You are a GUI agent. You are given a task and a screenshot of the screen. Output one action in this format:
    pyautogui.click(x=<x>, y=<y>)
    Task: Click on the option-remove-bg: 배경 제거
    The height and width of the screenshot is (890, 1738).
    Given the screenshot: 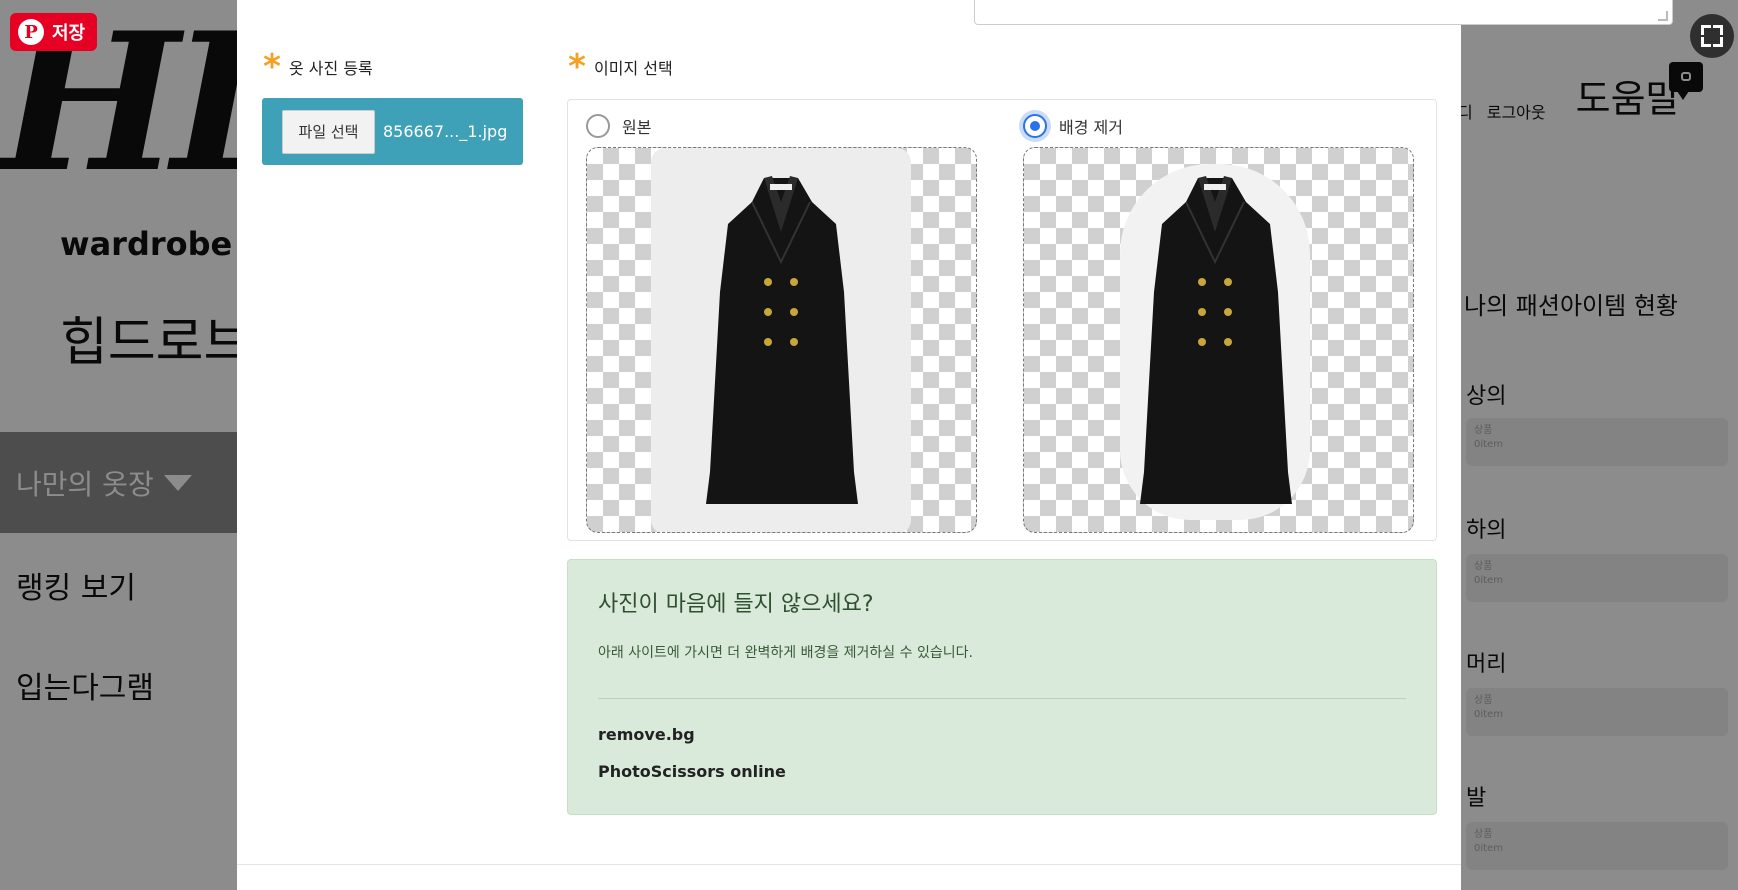 What is the action you would take?
    pyautogui.click(x=1073, y=126)
    